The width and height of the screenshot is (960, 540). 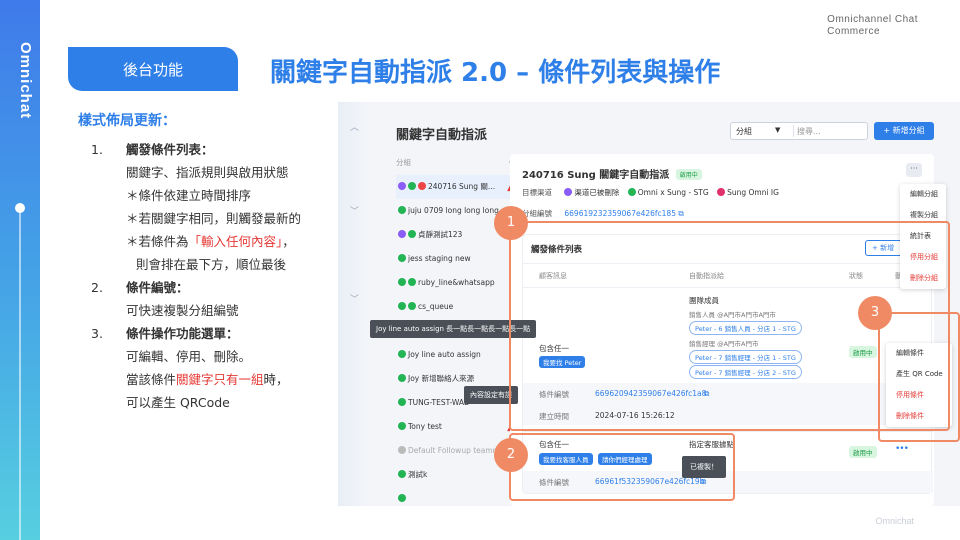 I want to click on highlight-text: 關鍵字只有一組, so click(x=220, y=379).